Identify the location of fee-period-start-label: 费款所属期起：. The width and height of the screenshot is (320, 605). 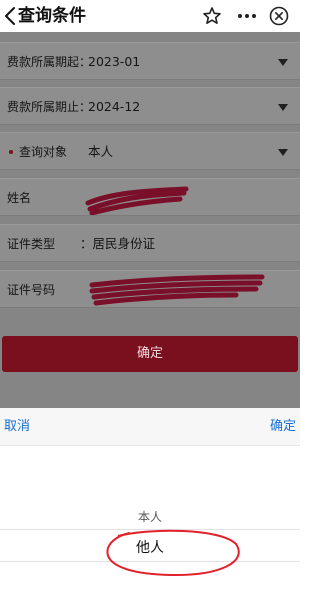
(49, 62).